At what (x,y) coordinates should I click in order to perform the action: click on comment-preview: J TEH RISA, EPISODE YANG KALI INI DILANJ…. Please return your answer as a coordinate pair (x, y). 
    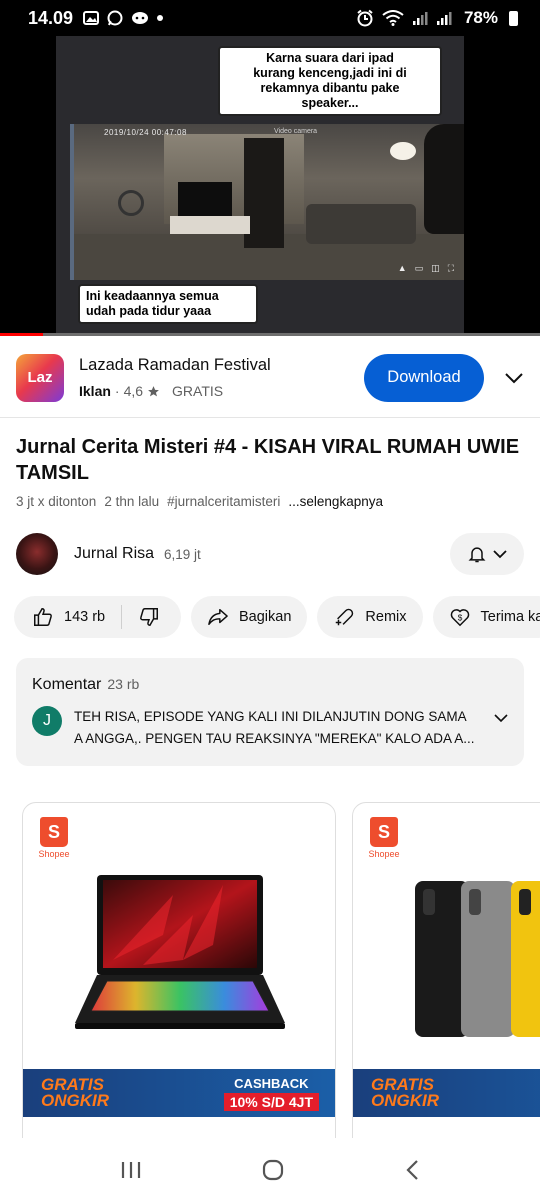
    Looking at the image, I should click on (270, 728).